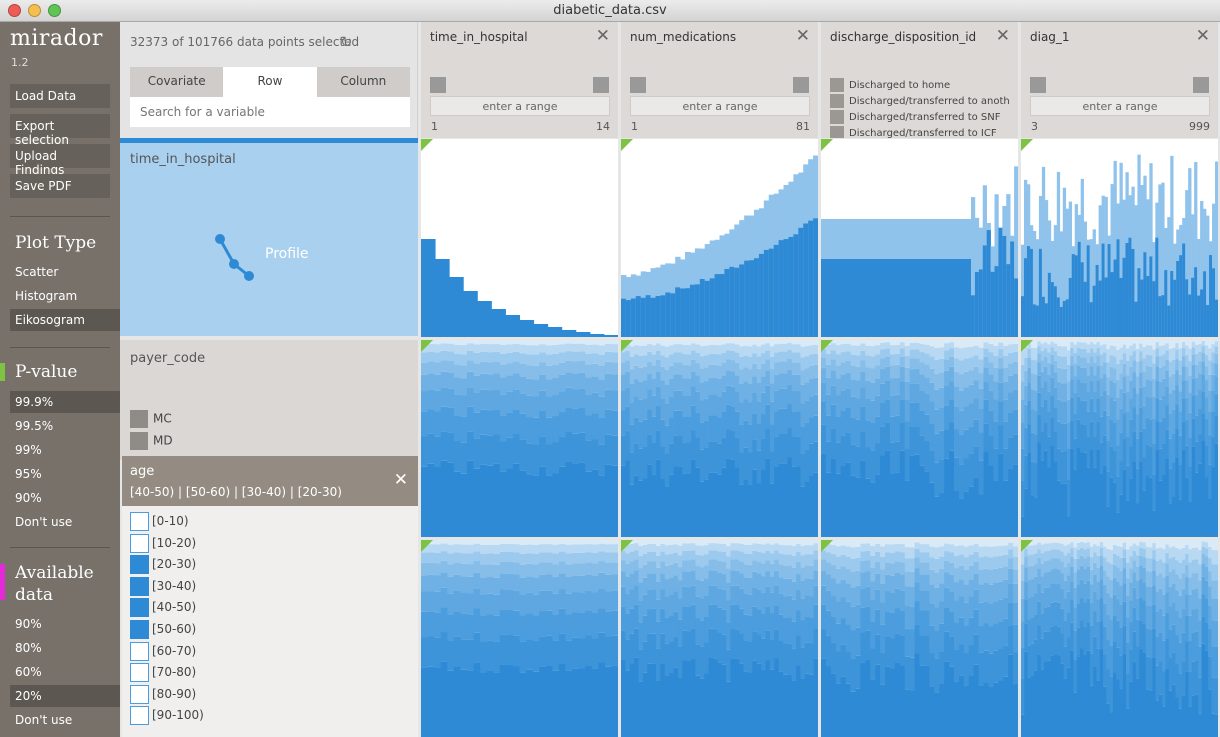  Describe the element at coordinates (60, 186) in the screenshot. I see `save-pdf-button: Save PDF` at that location.